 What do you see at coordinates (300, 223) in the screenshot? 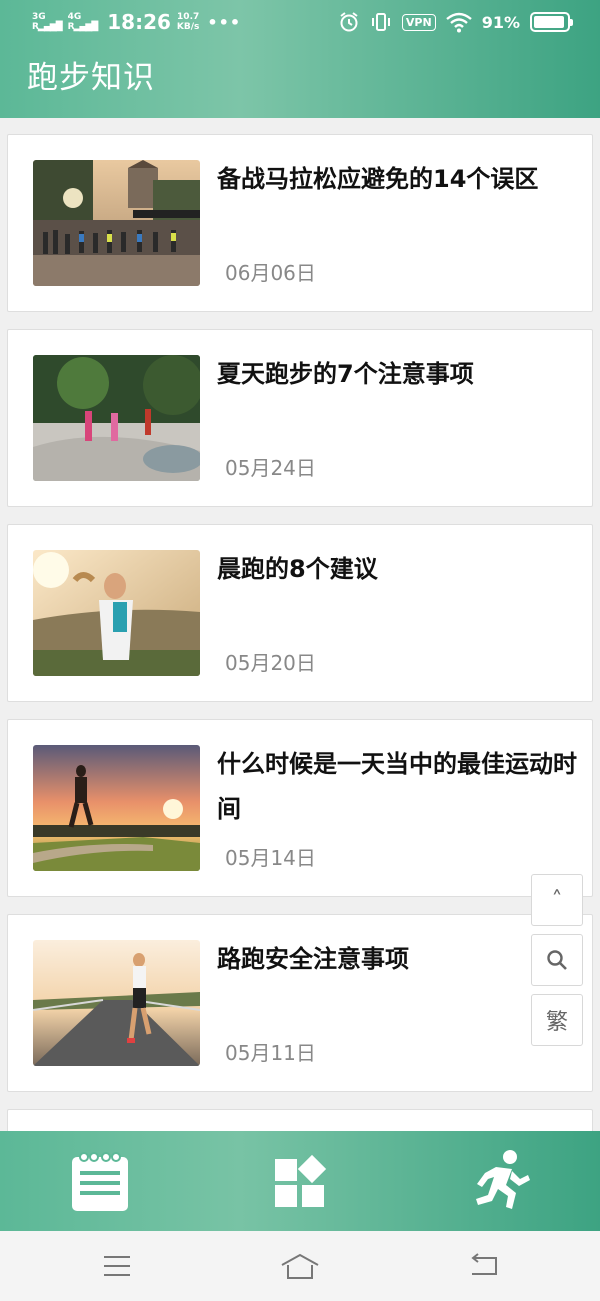
I see `article-card: 备战马拉松应避免的14个误区 06月06日` at bounding box center [300, 223].